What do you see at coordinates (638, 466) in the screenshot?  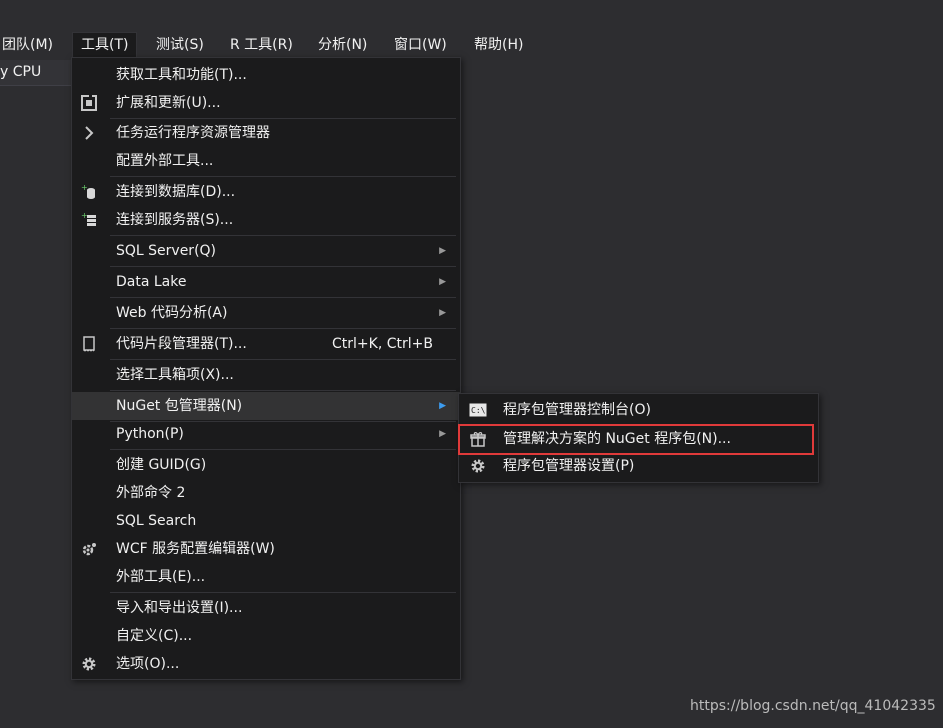 I see `menu-item-package-manager-settings: 程序包管理器设置(P)` at bounding box center [638, 466].